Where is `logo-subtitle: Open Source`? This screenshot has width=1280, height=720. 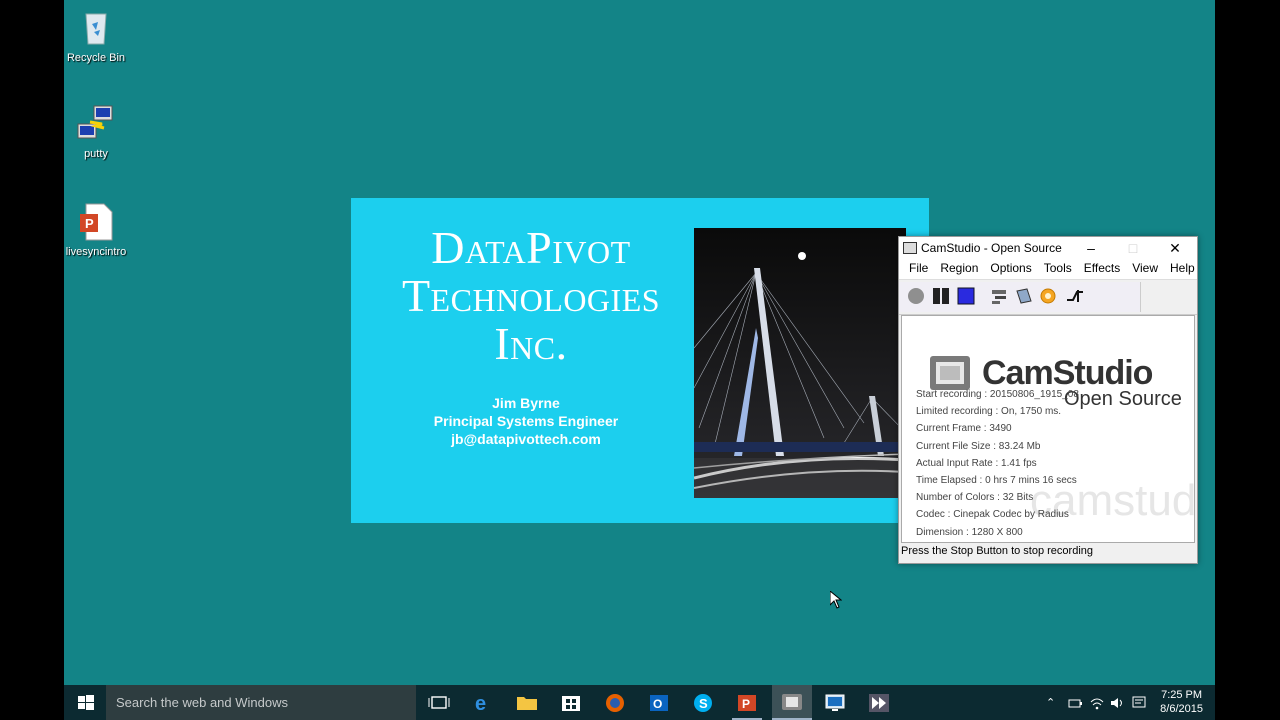
logo-subtitle: Open Source is located at coordinates (1123, 399).